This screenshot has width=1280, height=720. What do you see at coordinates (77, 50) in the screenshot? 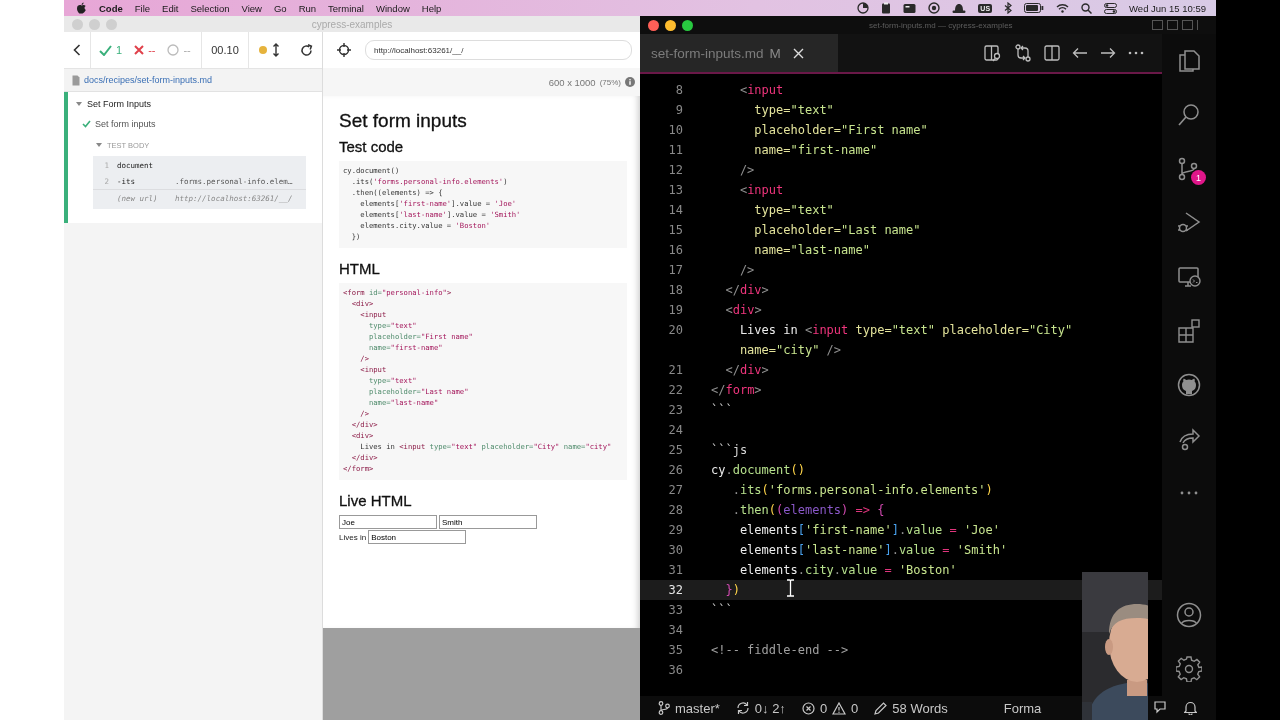
I see `back-chevron-icon` at bounding box center [77, 50].